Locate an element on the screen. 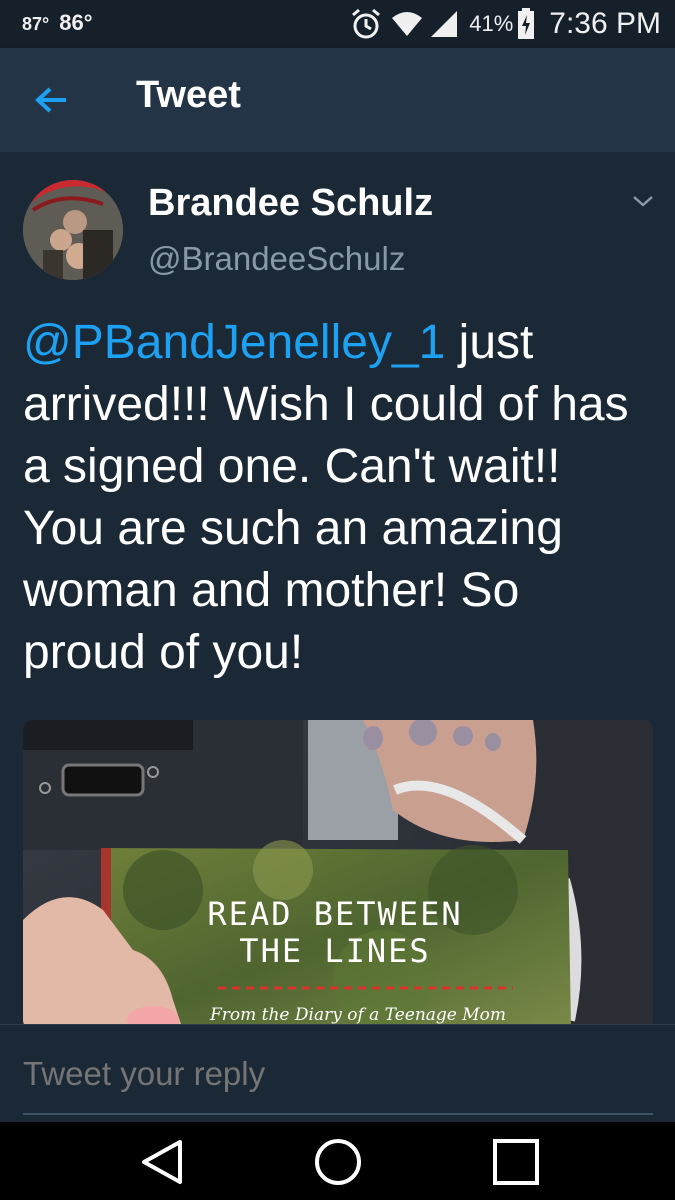 The image size is (675, 1200). nav-home-button is located at coordinates (338, 1162).